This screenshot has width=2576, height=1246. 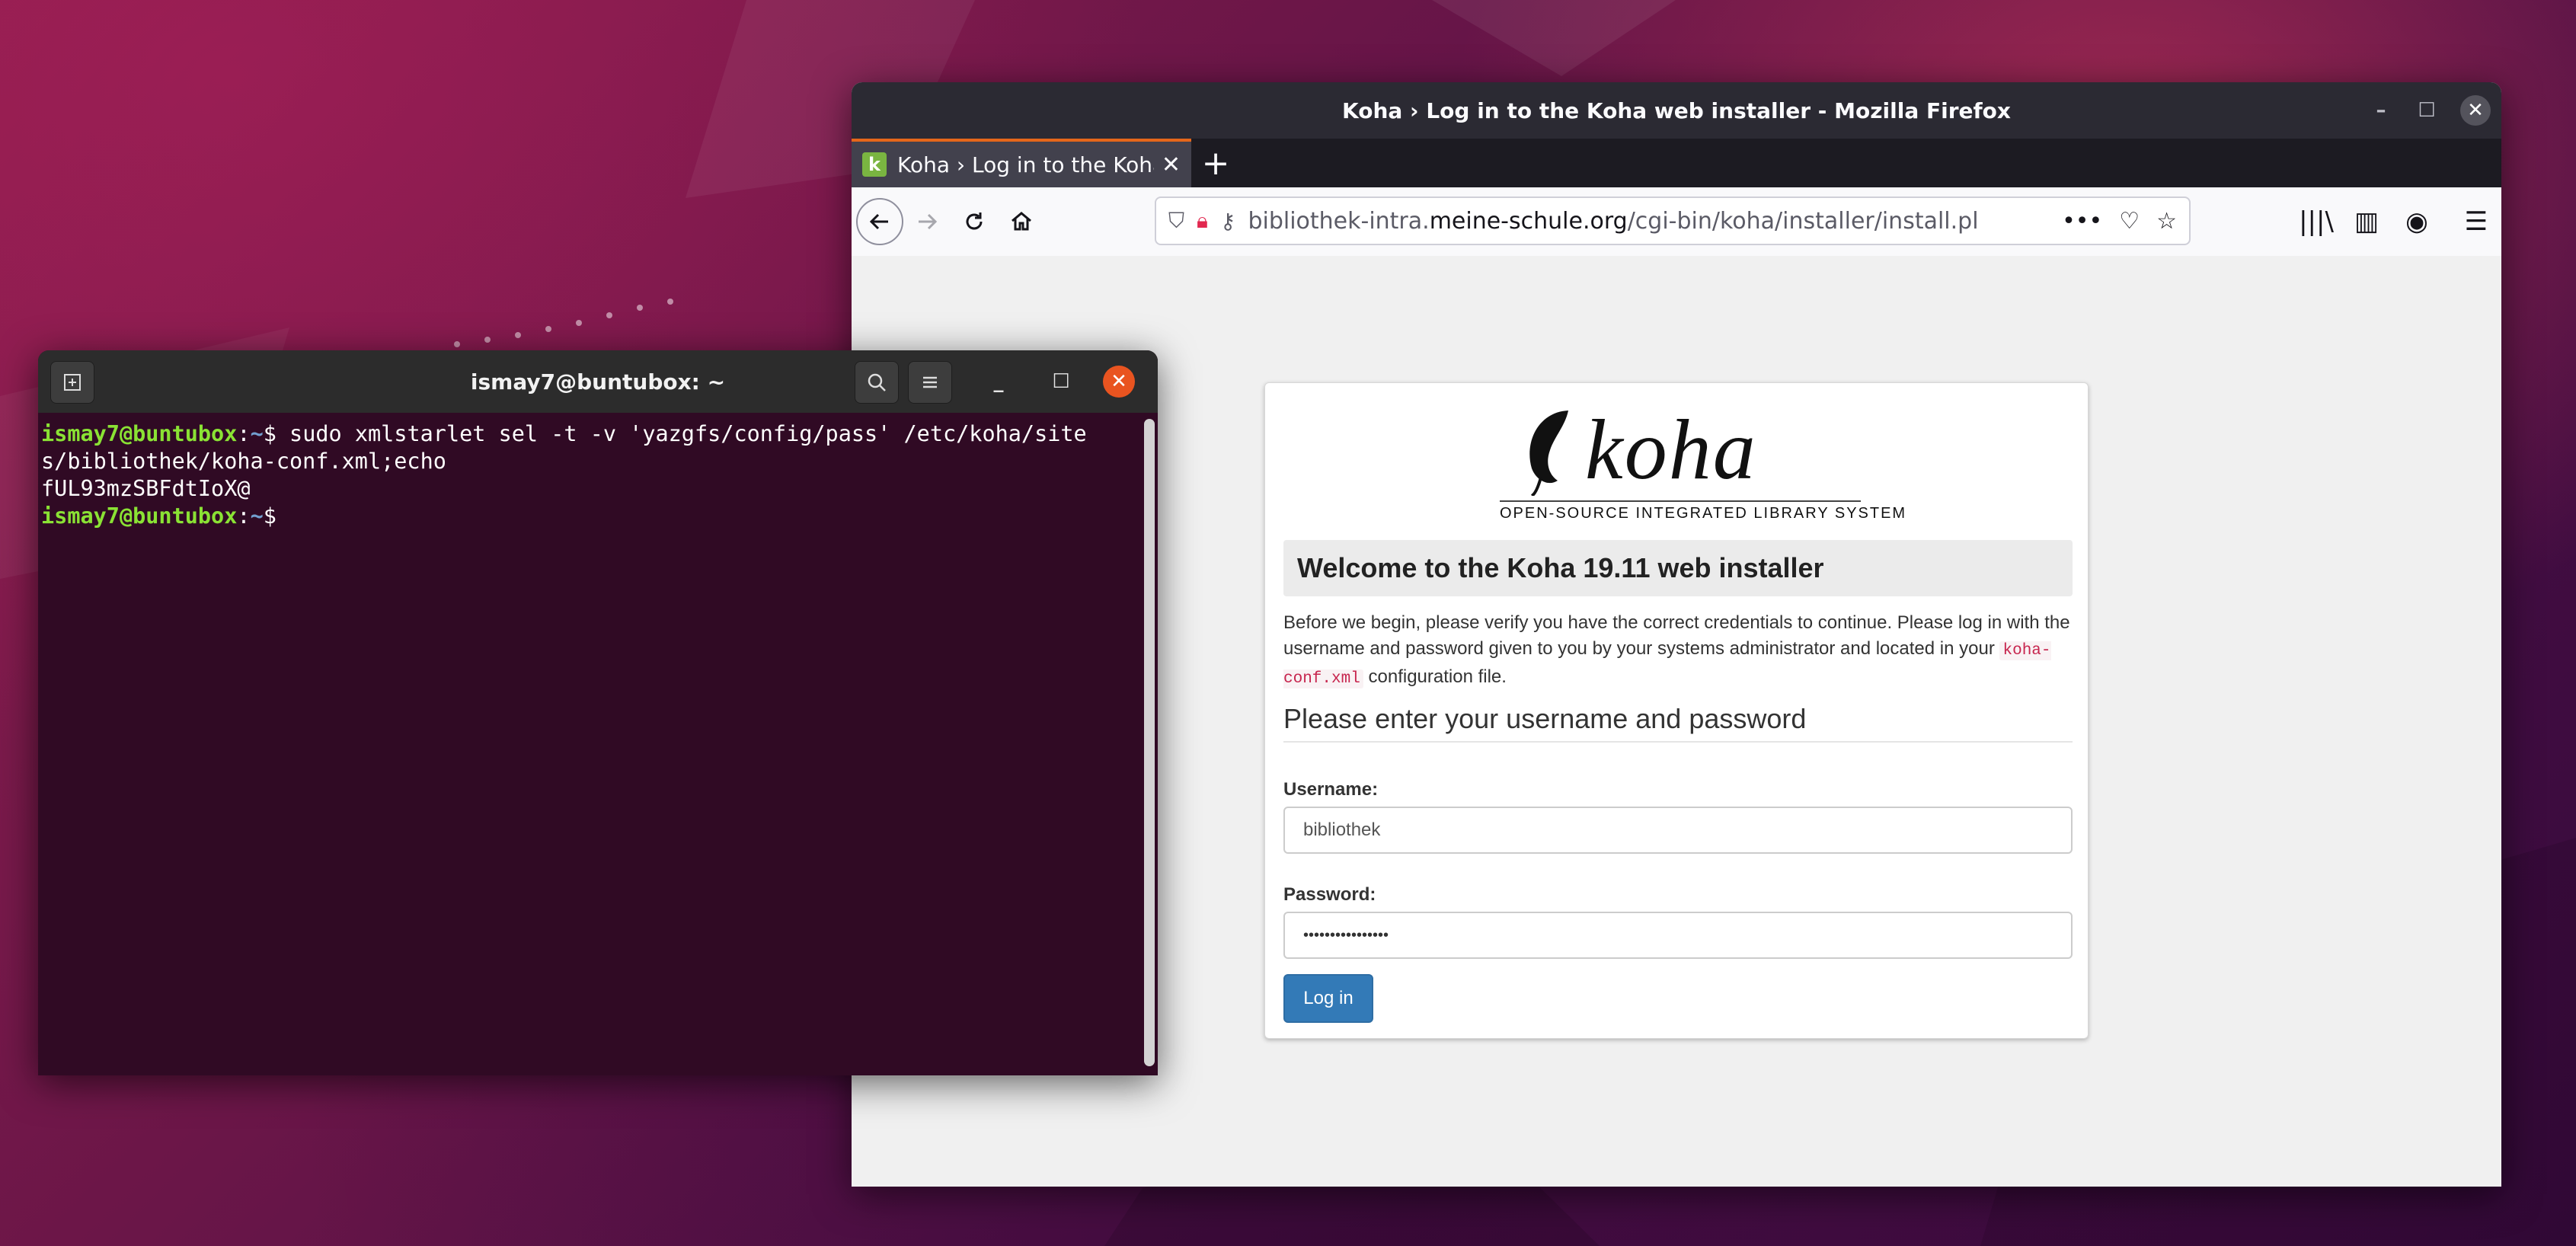 What do you see at coordinates (874, 164) in the screenshot?
I see `koha-favicon-icon: k` at bounding box center [874, 164].